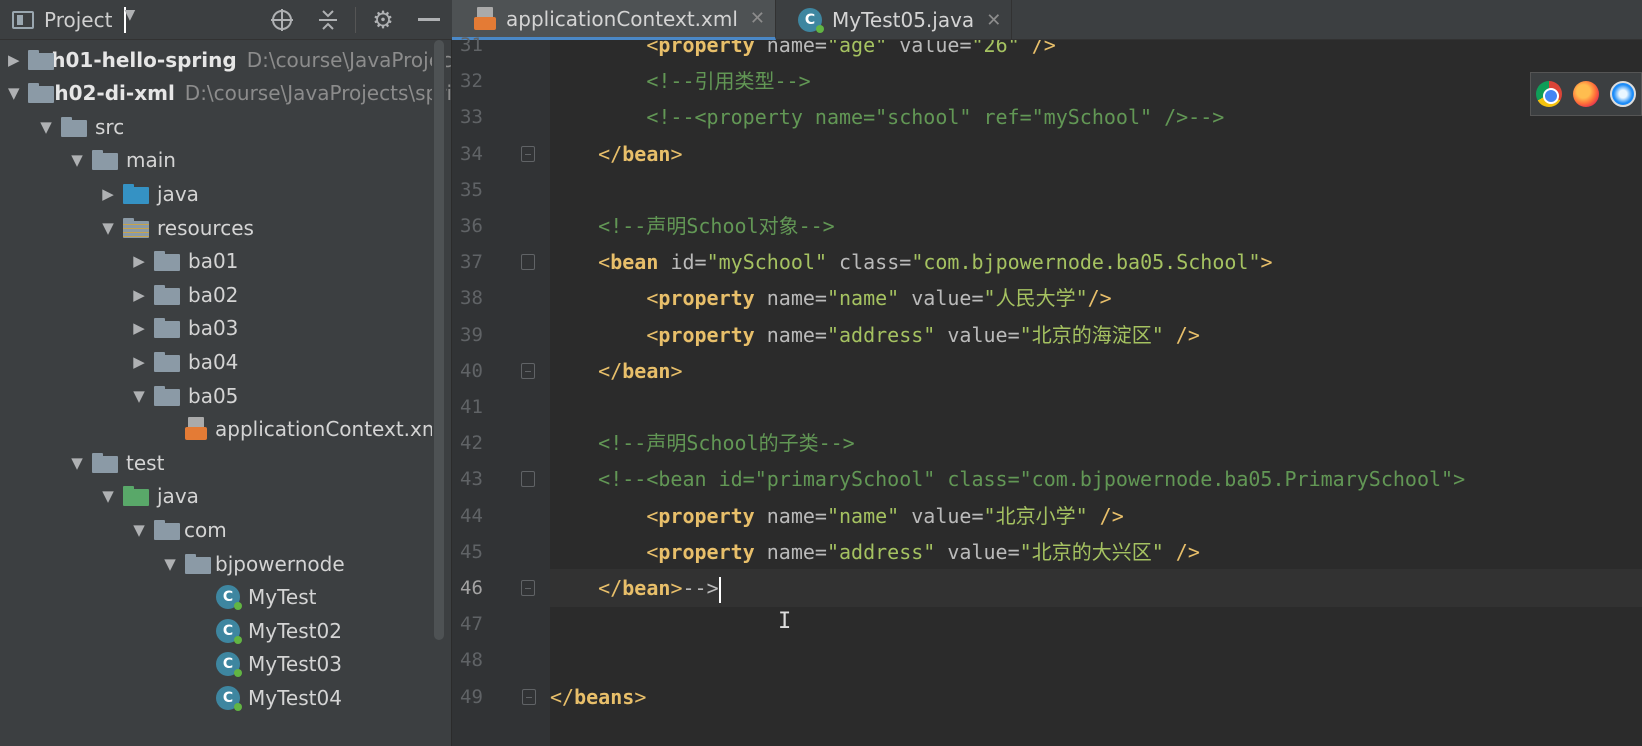 The width and height of the screenshot is (1642, 746). I want to click on tree-item: ▼ resources, so click(226, 227).